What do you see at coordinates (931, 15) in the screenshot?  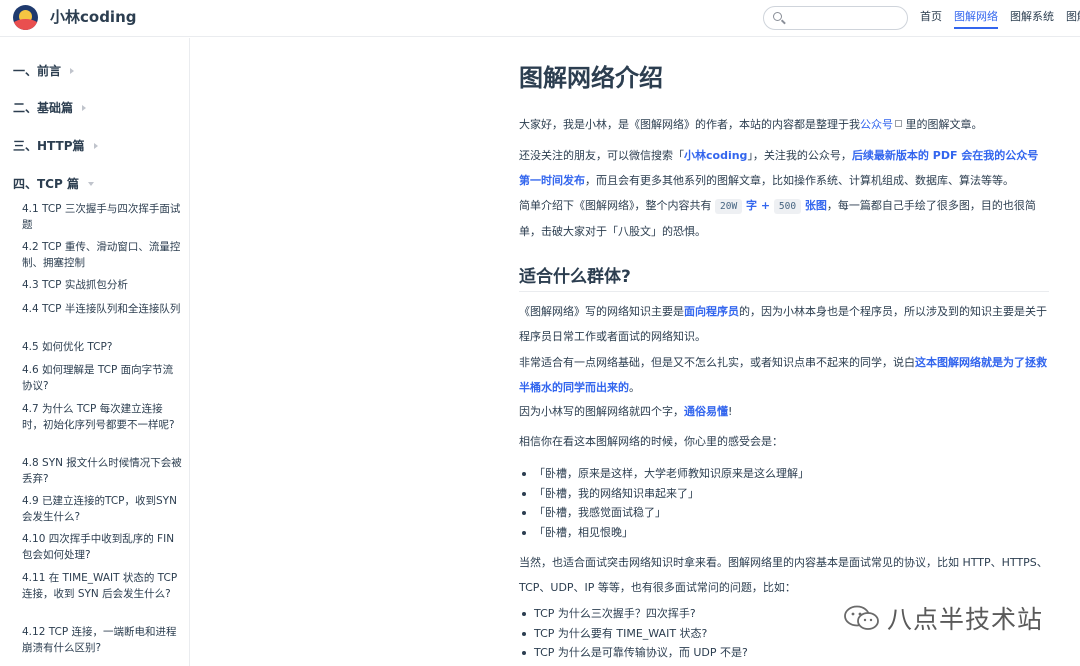 I see `nav-link-home: 首页` at bounding box center [931, 15].